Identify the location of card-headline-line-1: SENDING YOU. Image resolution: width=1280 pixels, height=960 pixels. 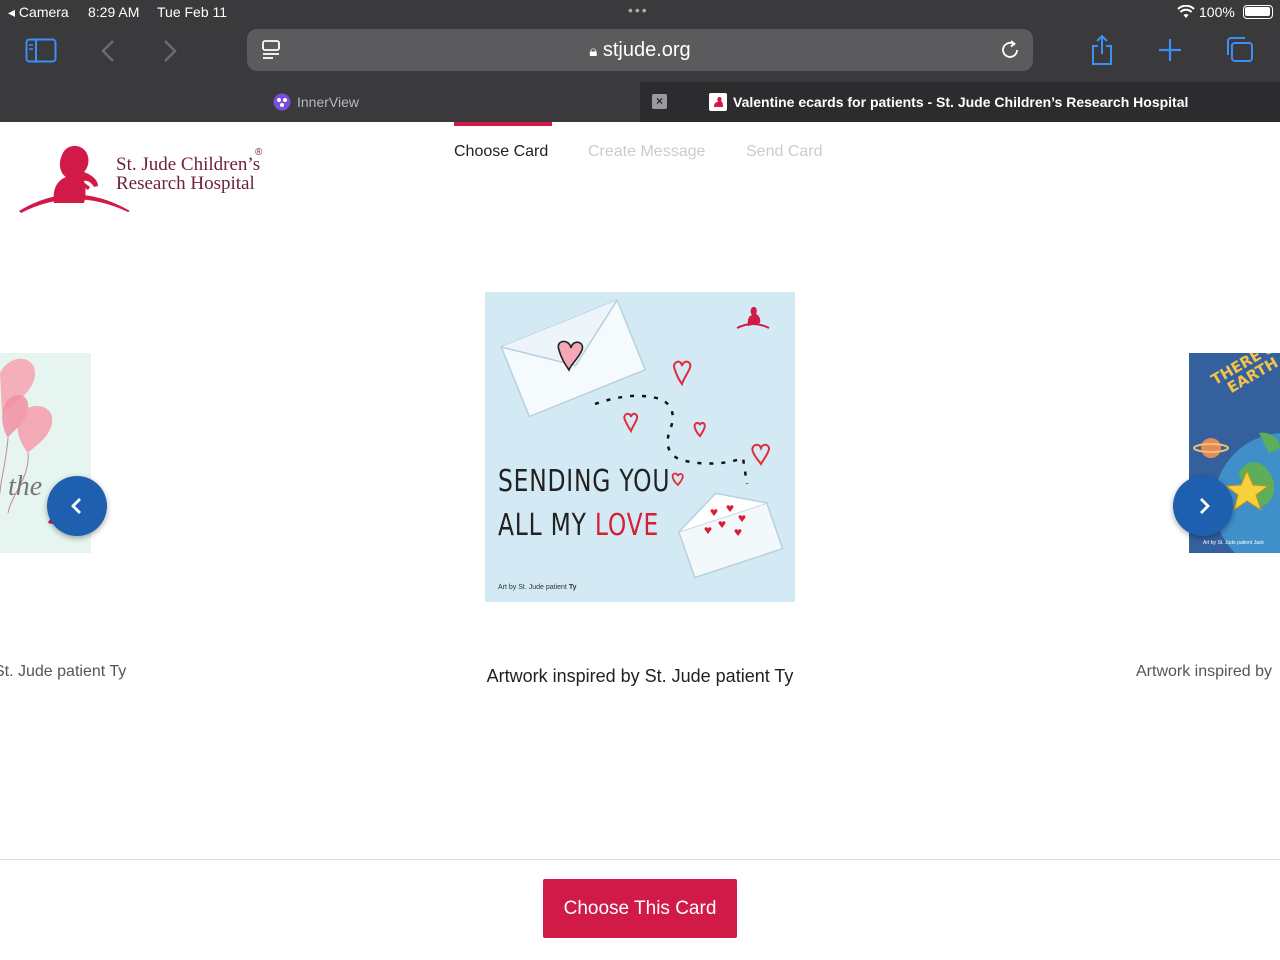
(584, 481).